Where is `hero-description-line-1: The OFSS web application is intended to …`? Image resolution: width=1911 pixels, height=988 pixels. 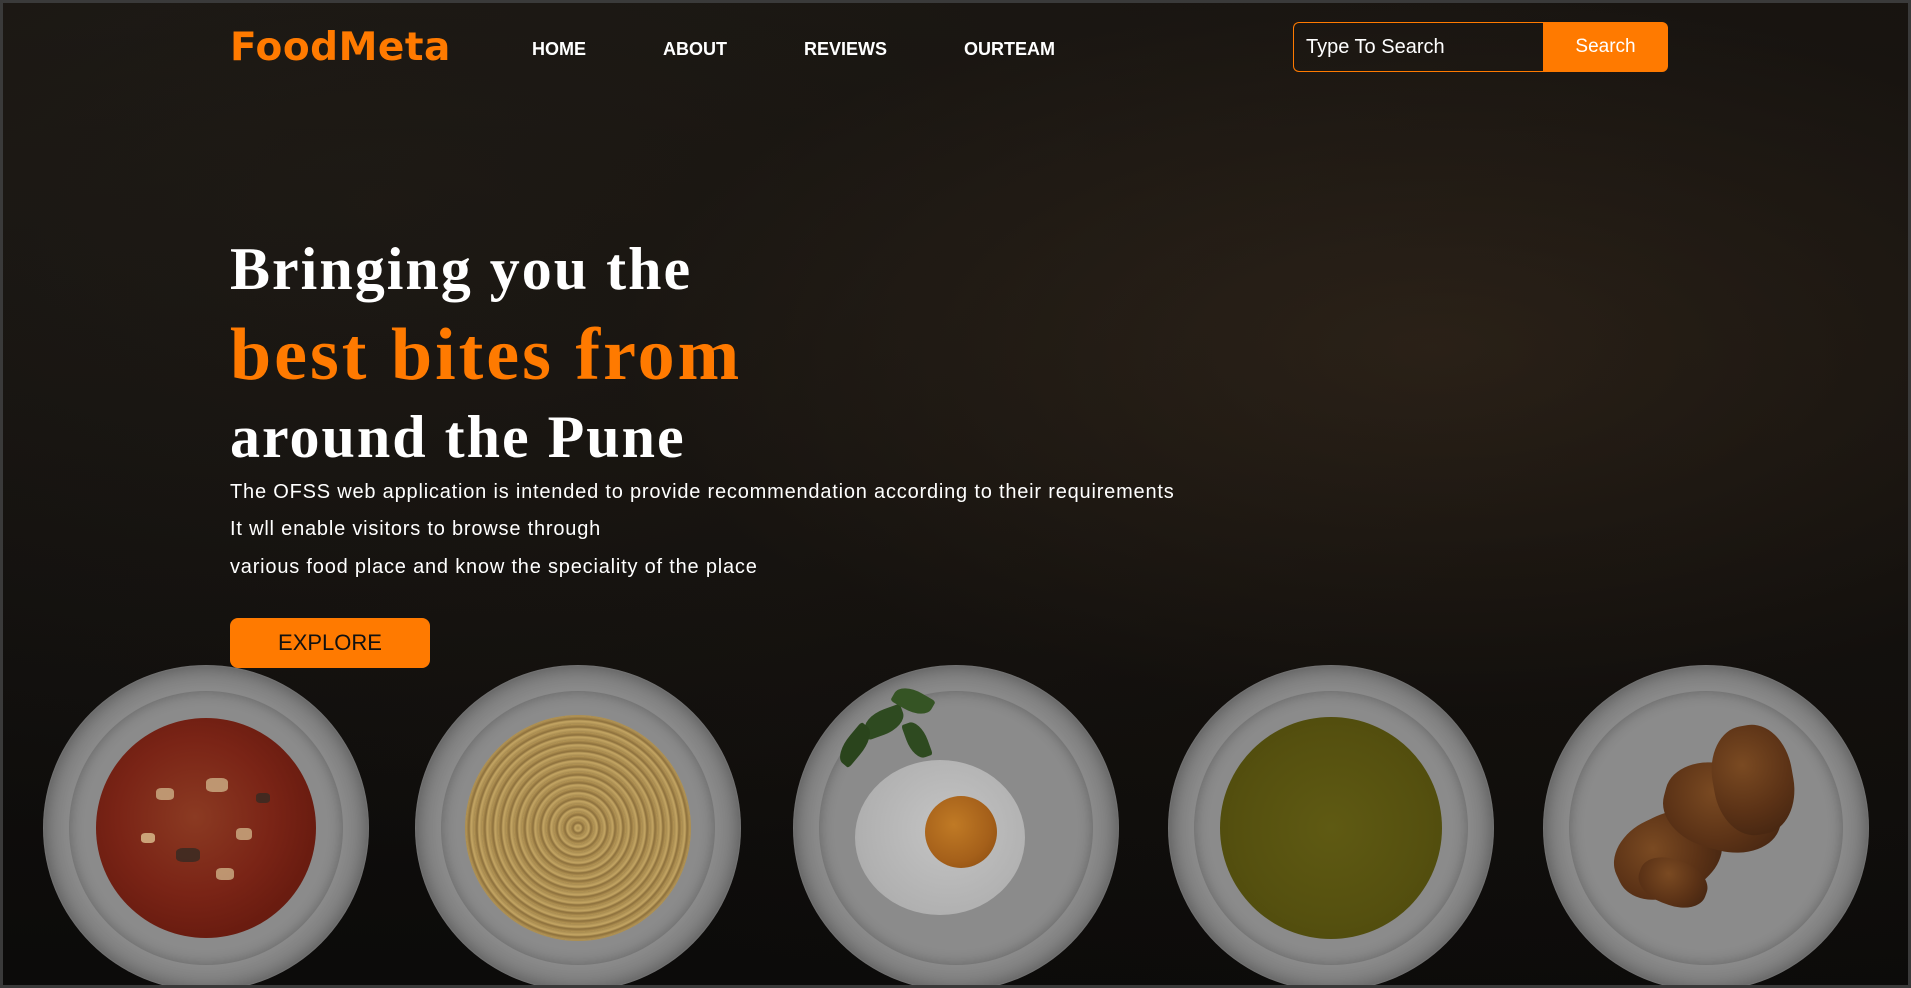
hero-description-line-1: The OFSS web application is intended to … is located at coordinates (702, 492).